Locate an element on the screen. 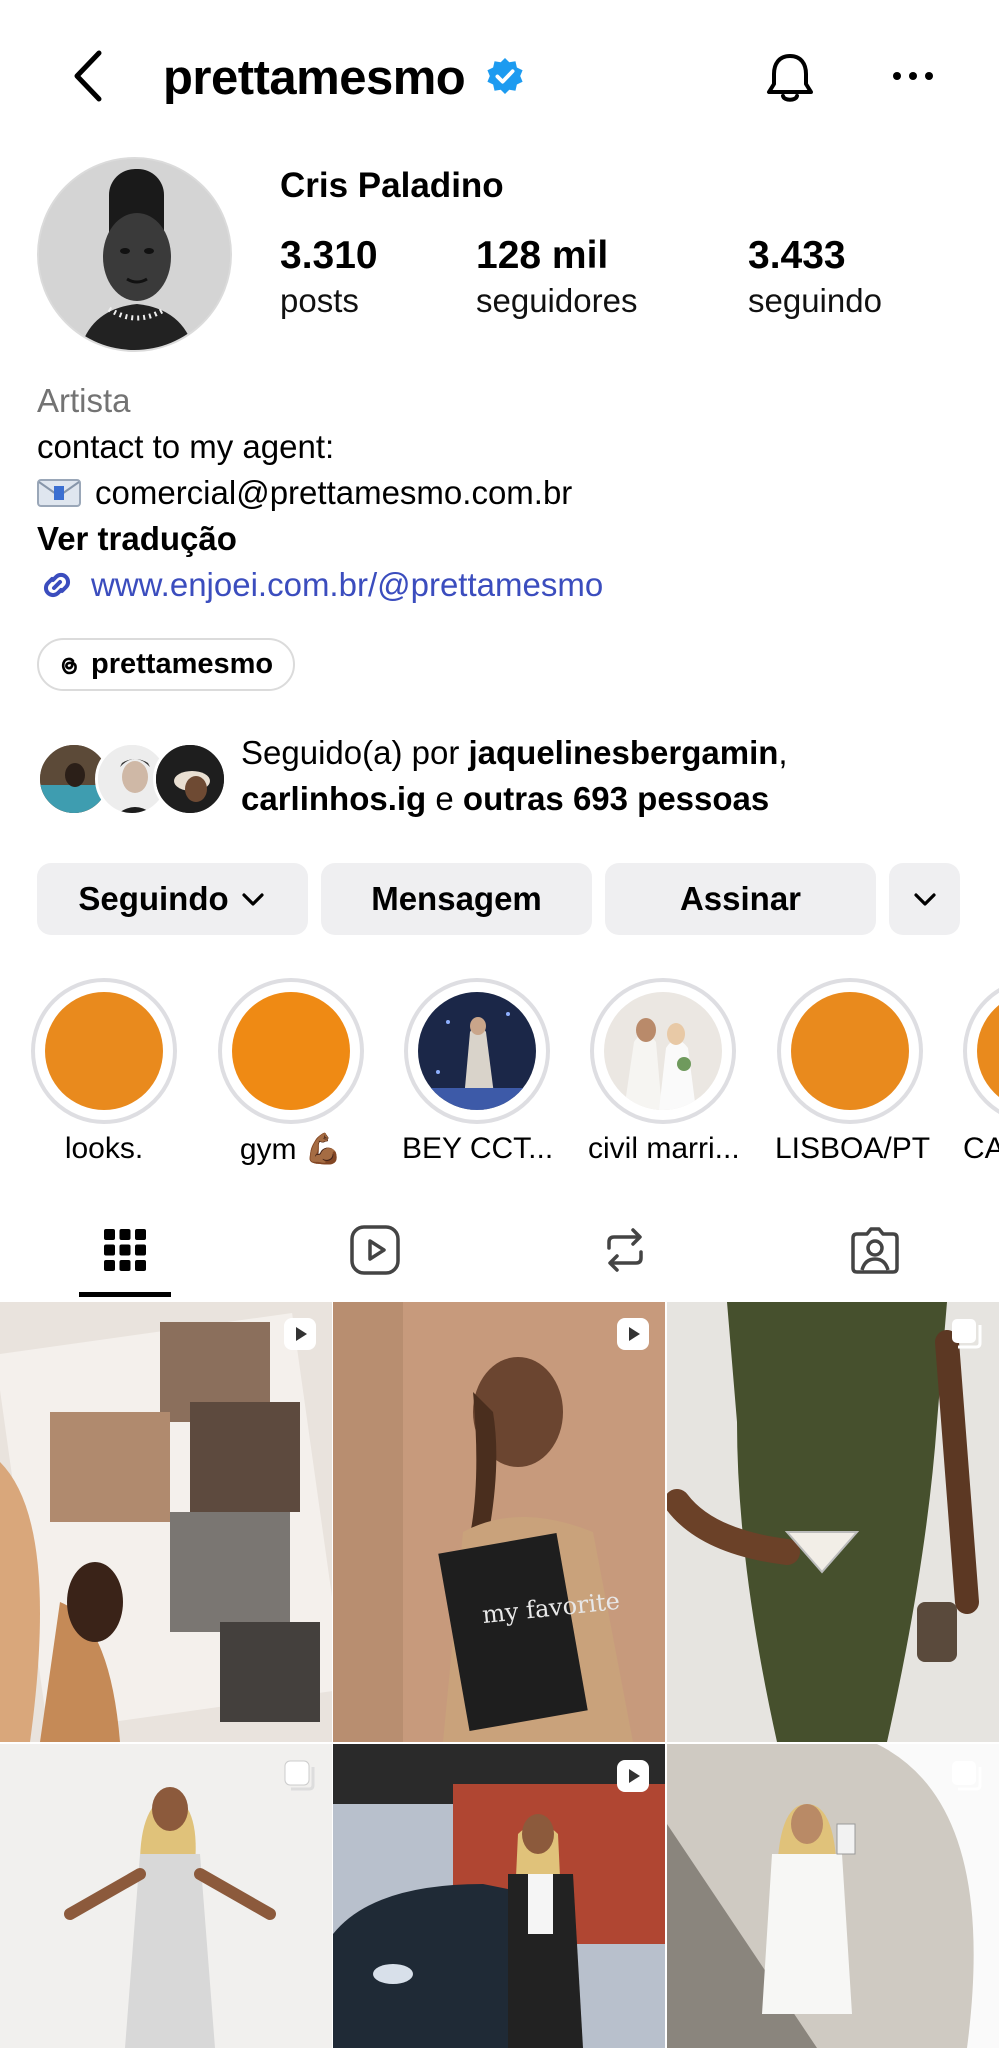 The height and width of the screenshot is (2048, 999). tagged-person-icon is located at coordinates (874, 1250).